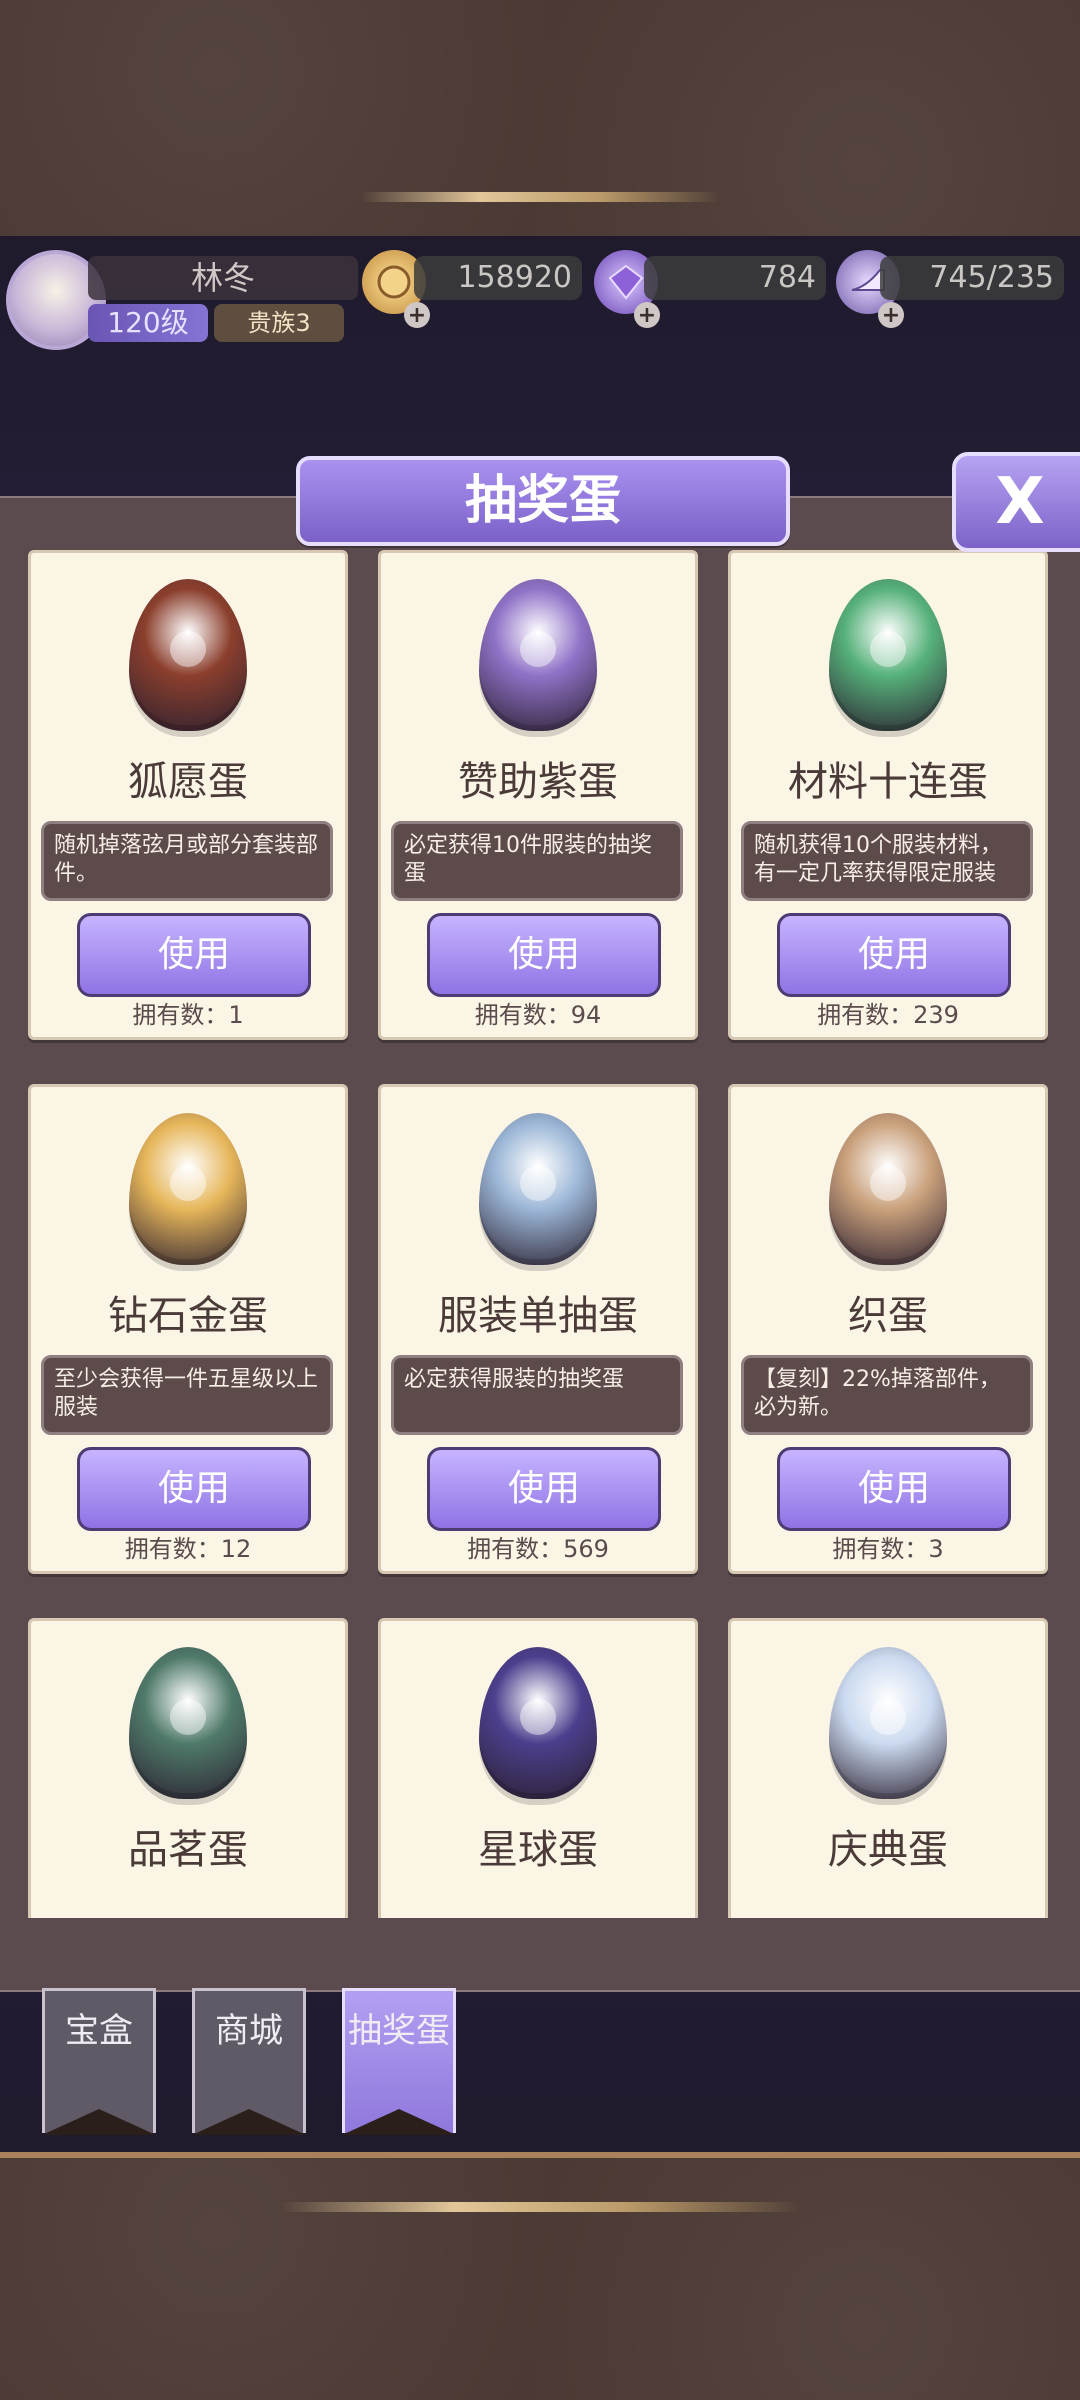 The image size is (1080, 2400). I want to click on egg-title: 材料十连蛋, so click(888, 782).